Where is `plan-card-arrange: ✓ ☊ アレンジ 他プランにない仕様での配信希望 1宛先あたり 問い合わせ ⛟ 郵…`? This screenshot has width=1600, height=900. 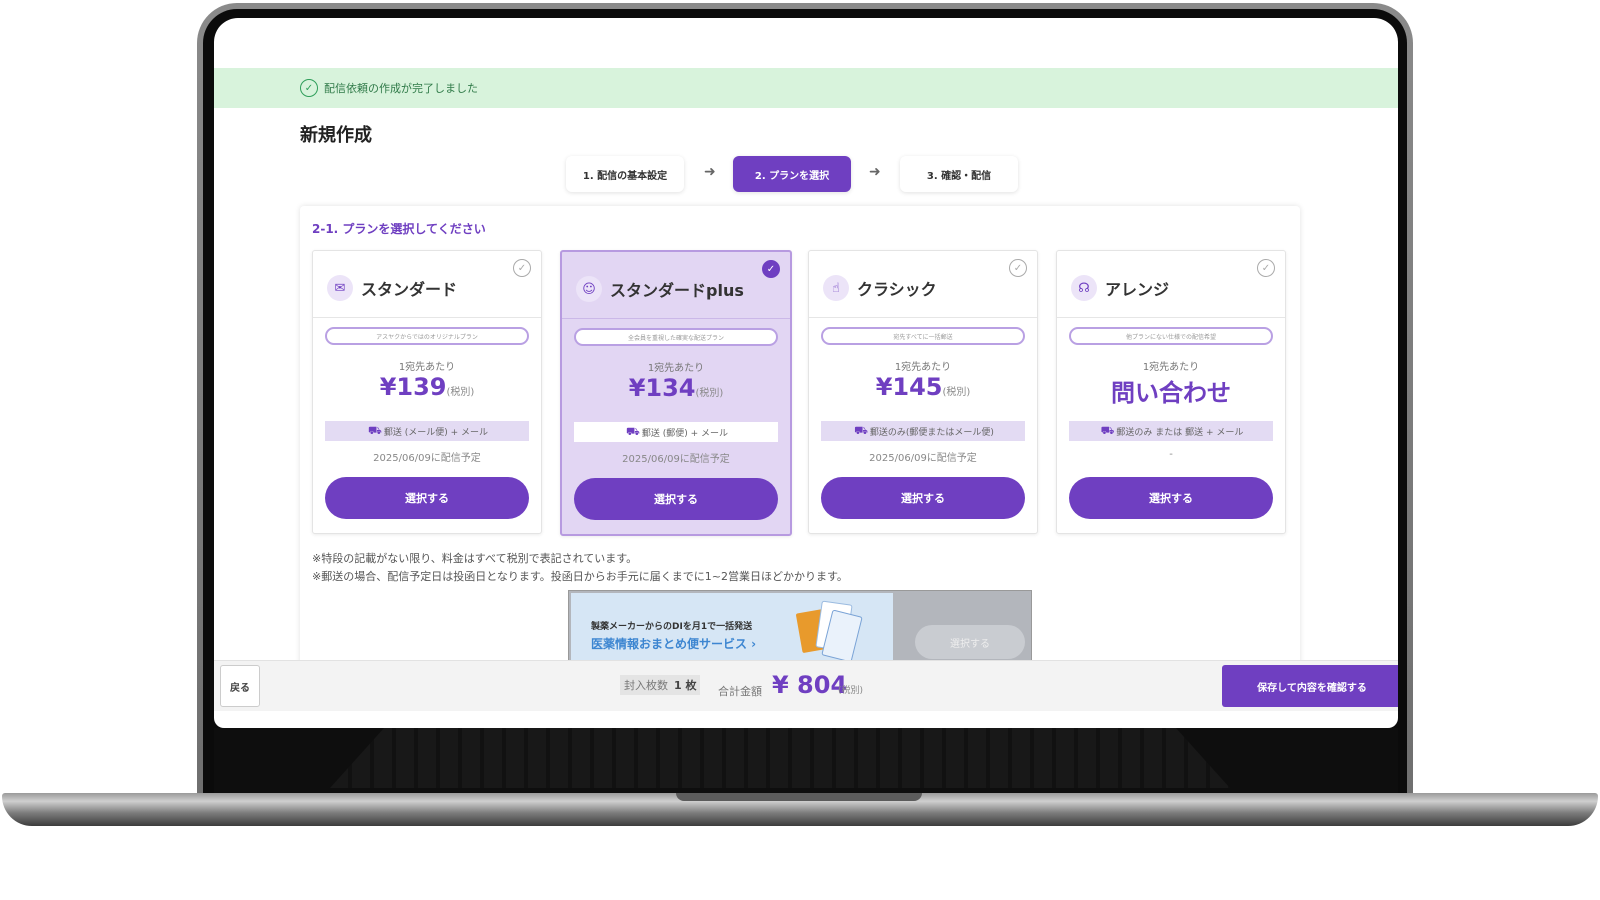
plan-card-arrange: ✓ ☊ アレンジ 他プランにない仕様での配信希望 1宛先あたり 問い合わせ ⛟ 郵… is located at coordinates (1171, 392).